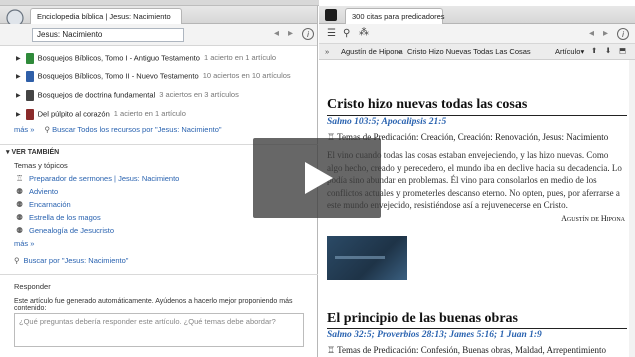  What do you see at coordinates (331, 15) in the screenshot?
I see `book-cover-icon` at bounding box center [331, 15].